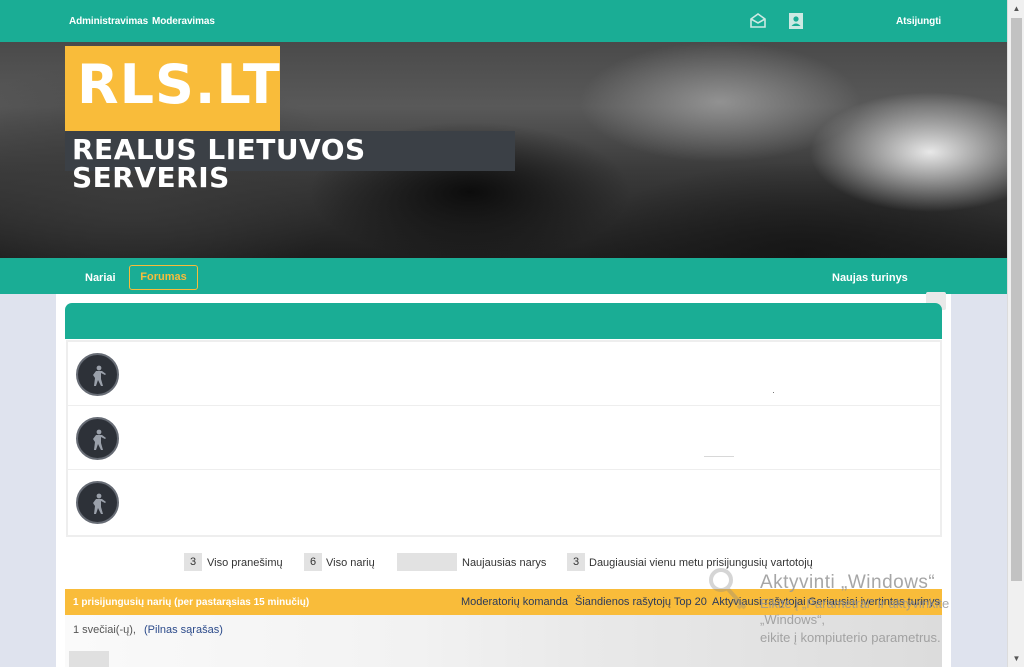 The width and height of the screenshot is (1024, 667). I want to click on stat-posts-count: 3, so click(193, 562).